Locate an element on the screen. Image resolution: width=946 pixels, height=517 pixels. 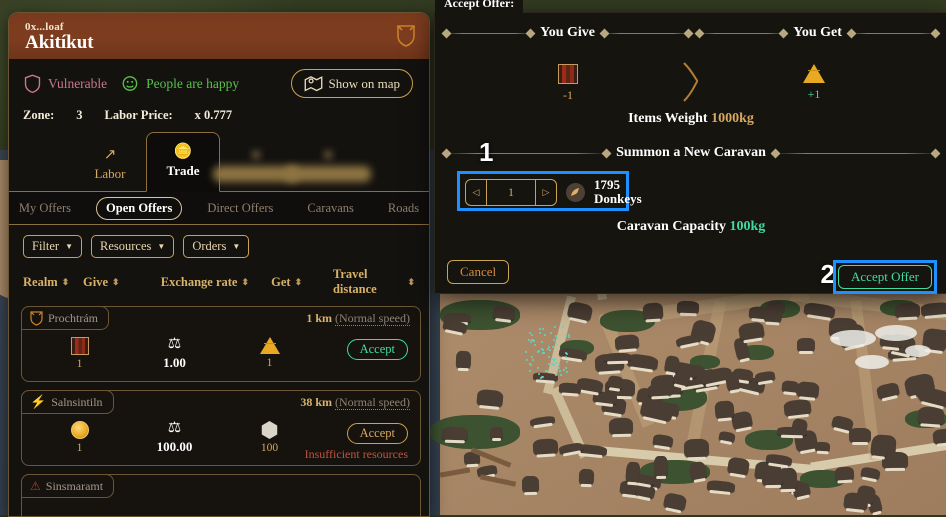
shield-icon is located at coordinates (32, 83).